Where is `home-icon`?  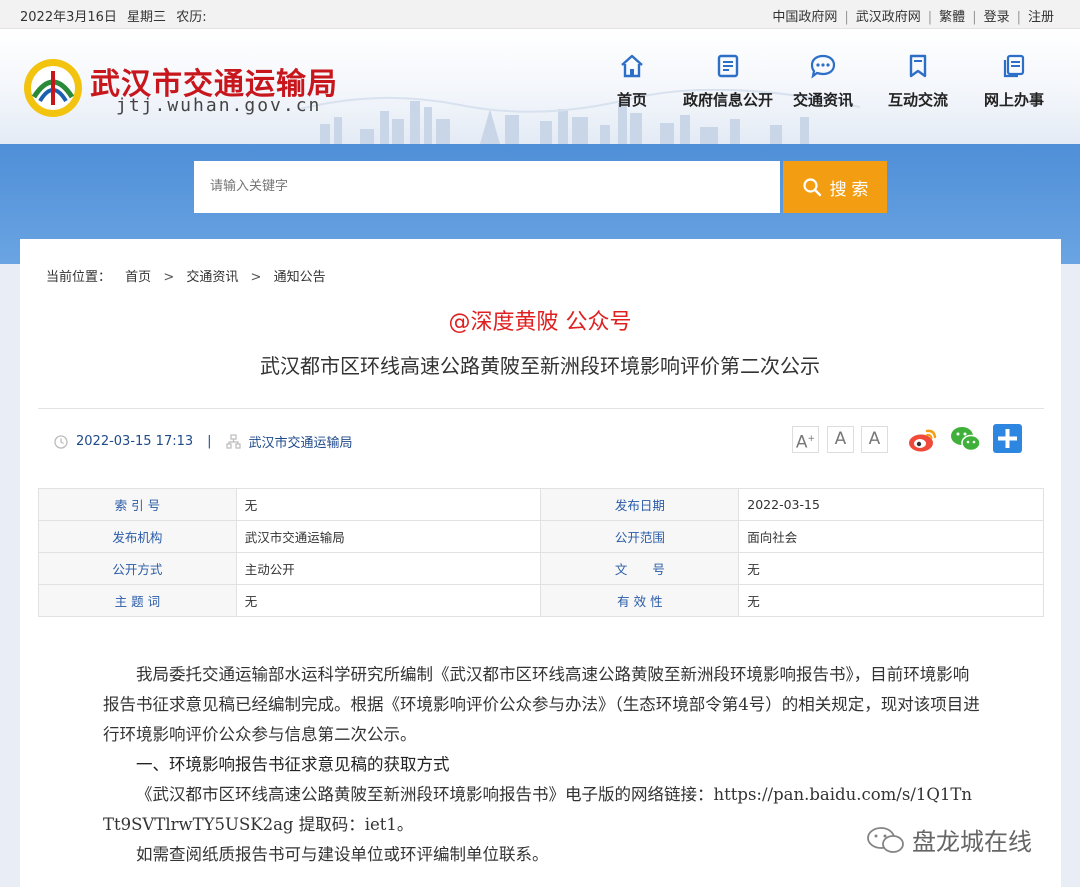
home-icon is located at coordinates (632, 66).